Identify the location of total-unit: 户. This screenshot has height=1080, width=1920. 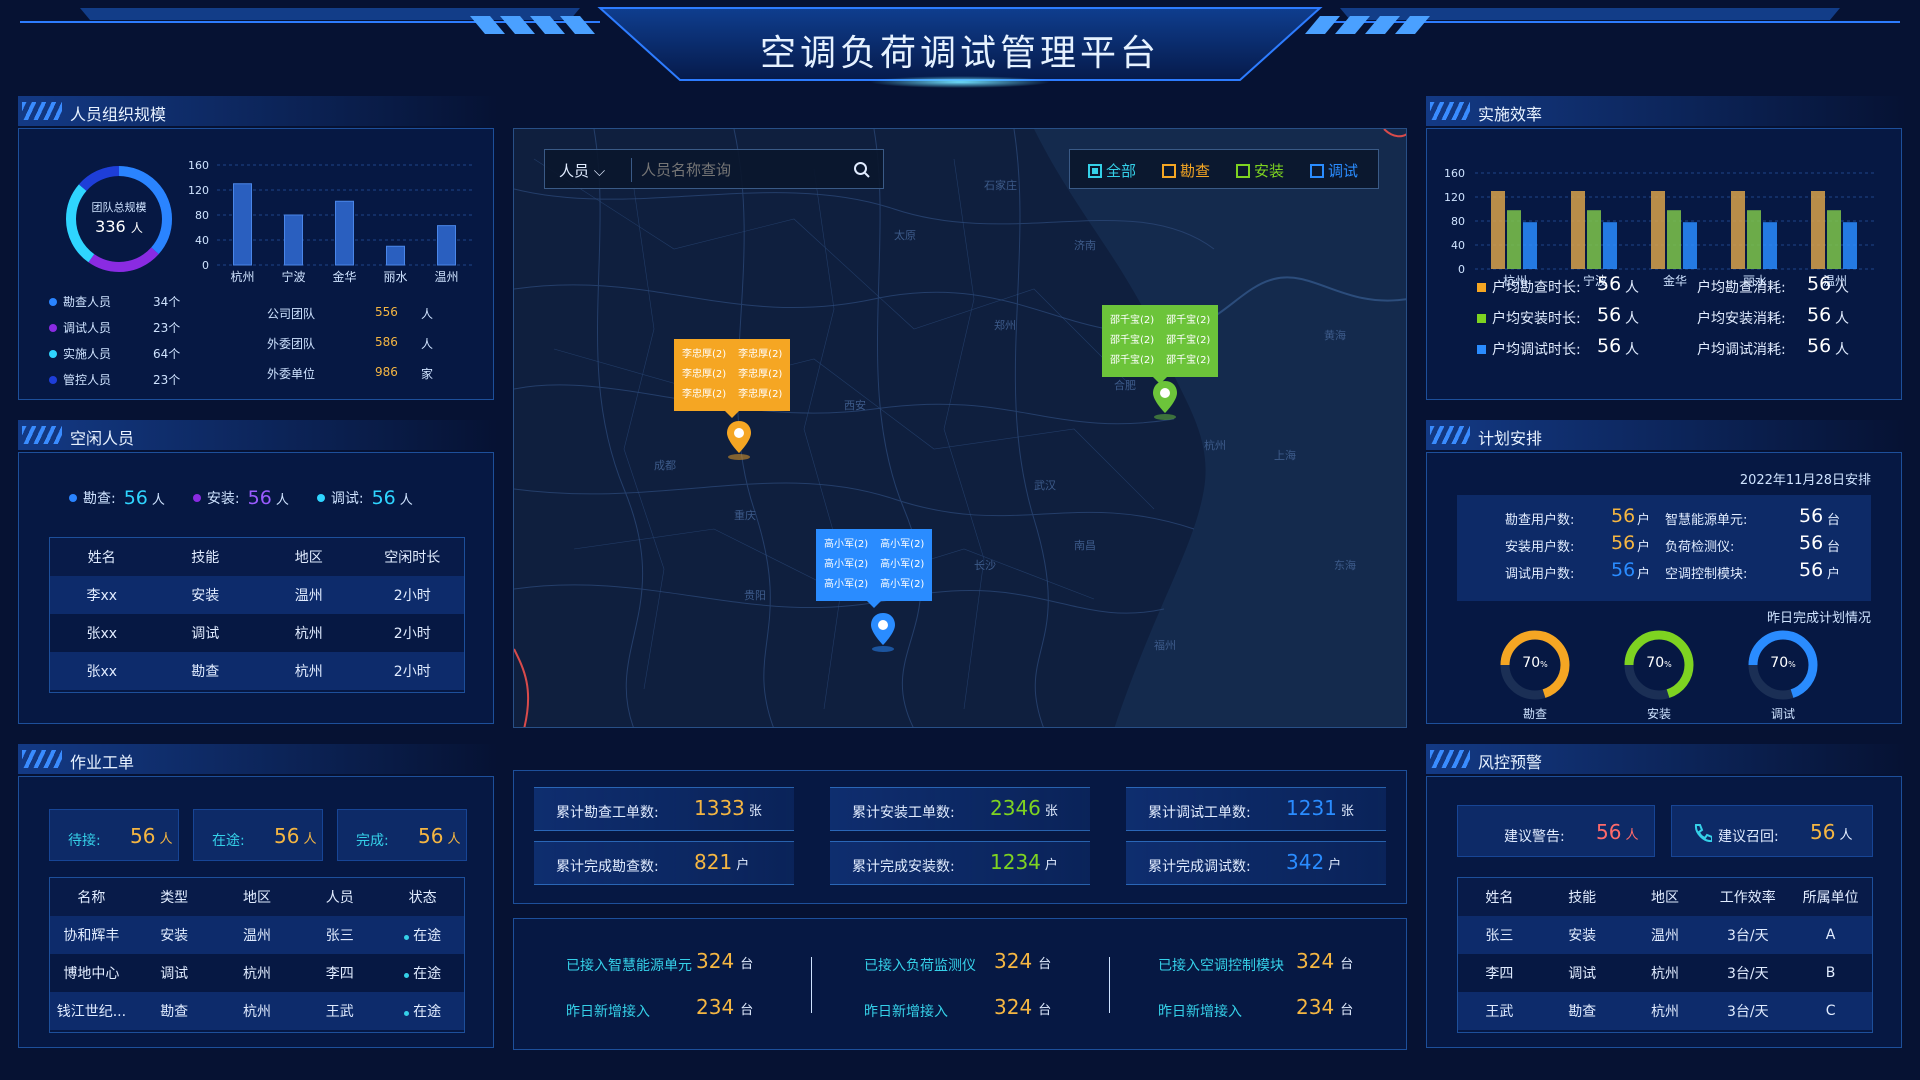
(1335, 865).